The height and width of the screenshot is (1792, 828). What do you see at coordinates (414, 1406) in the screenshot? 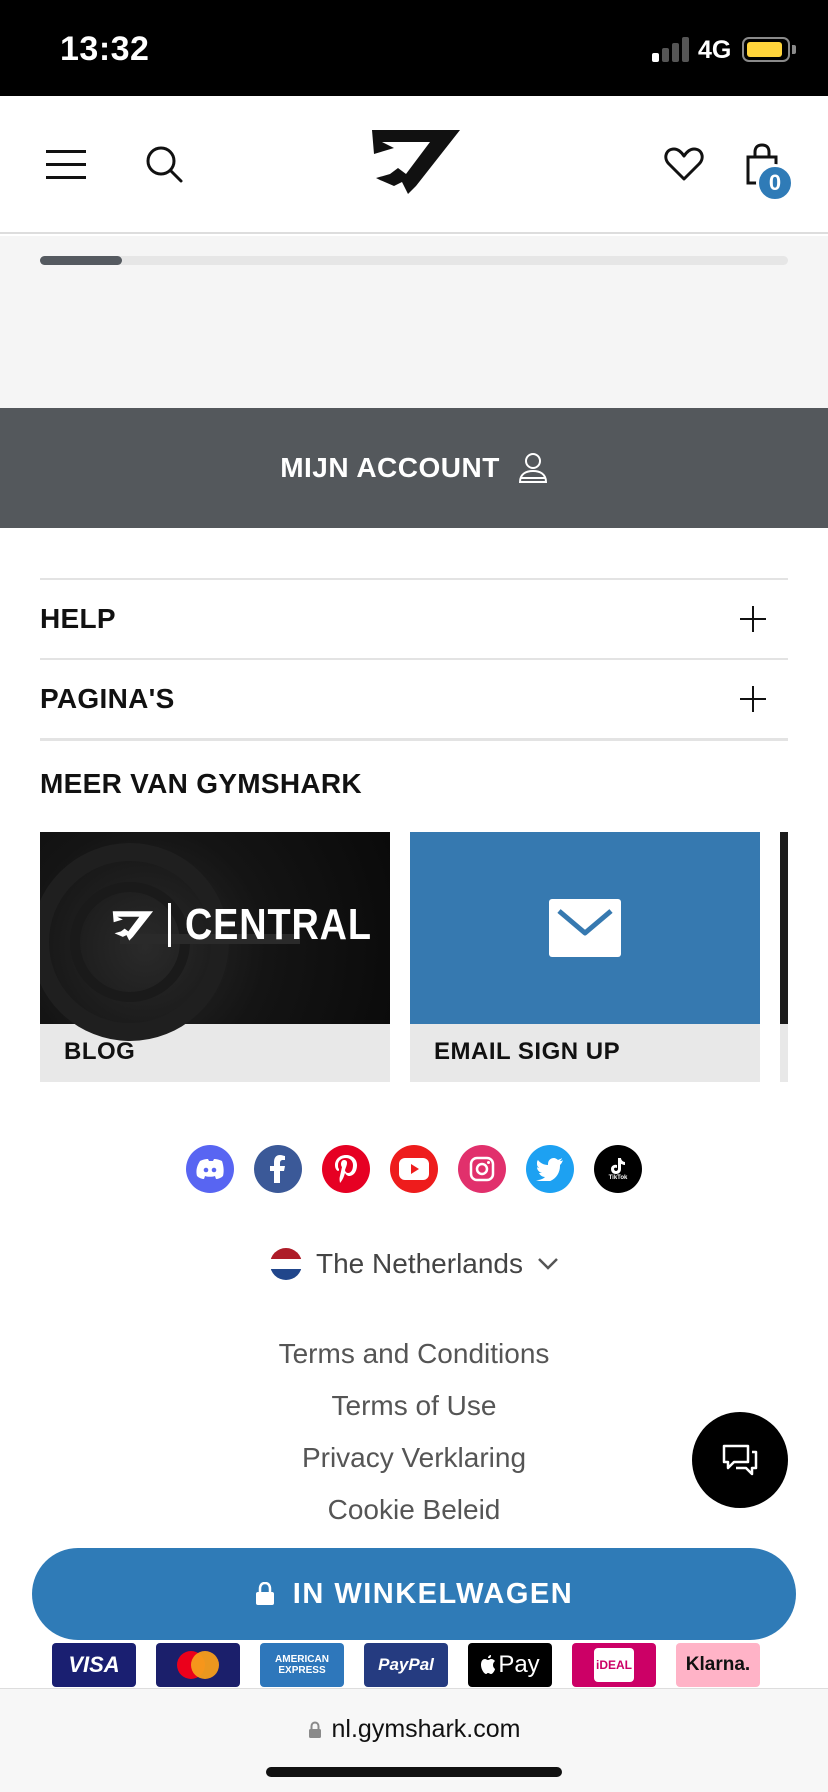
I see `terms-of-use-link: Terms of Use` at bounding box center [414, 1406].